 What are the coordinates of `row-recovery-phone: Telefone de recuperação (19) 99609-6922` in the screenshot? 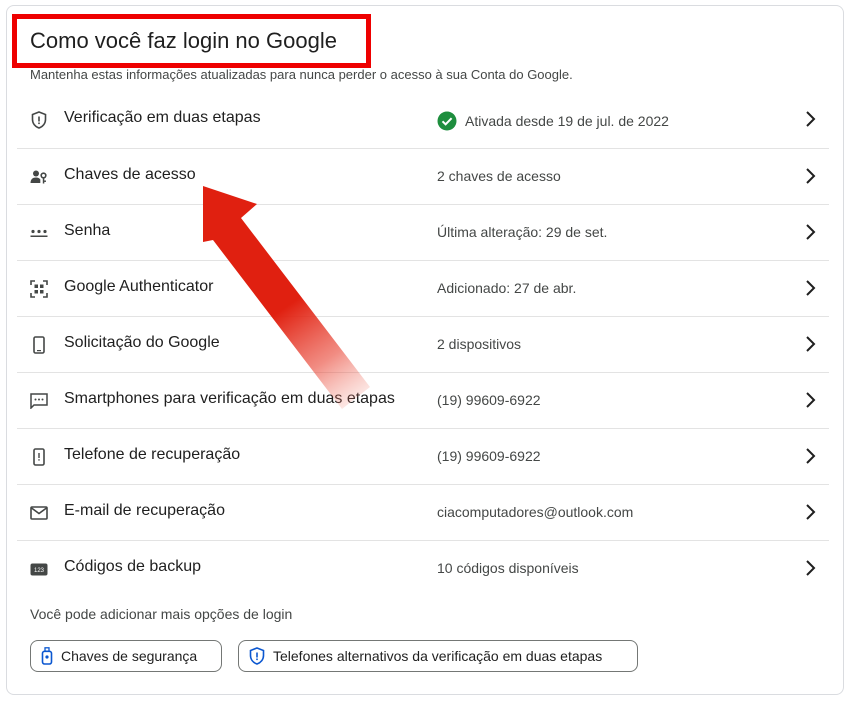 It's located at (423, 456).